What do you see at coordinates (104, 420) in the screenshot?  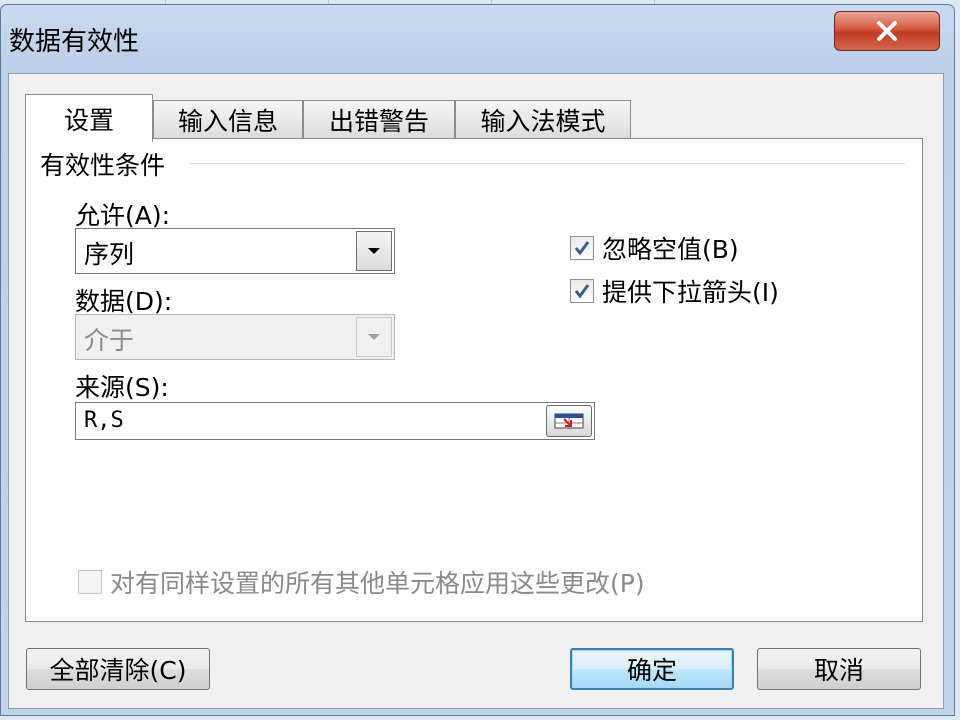 I see `source-input-value: R,S` at bounding box center [104, 420].